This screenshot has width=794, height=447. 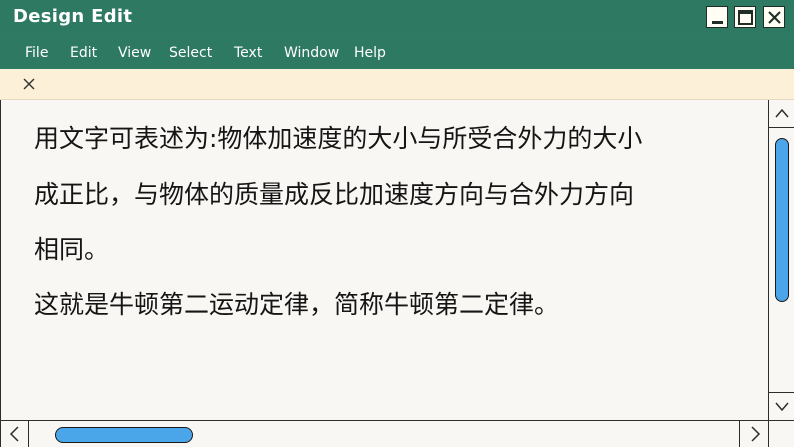 I want to click on vertical-scroll-thumb, so click(x=782, y=220).